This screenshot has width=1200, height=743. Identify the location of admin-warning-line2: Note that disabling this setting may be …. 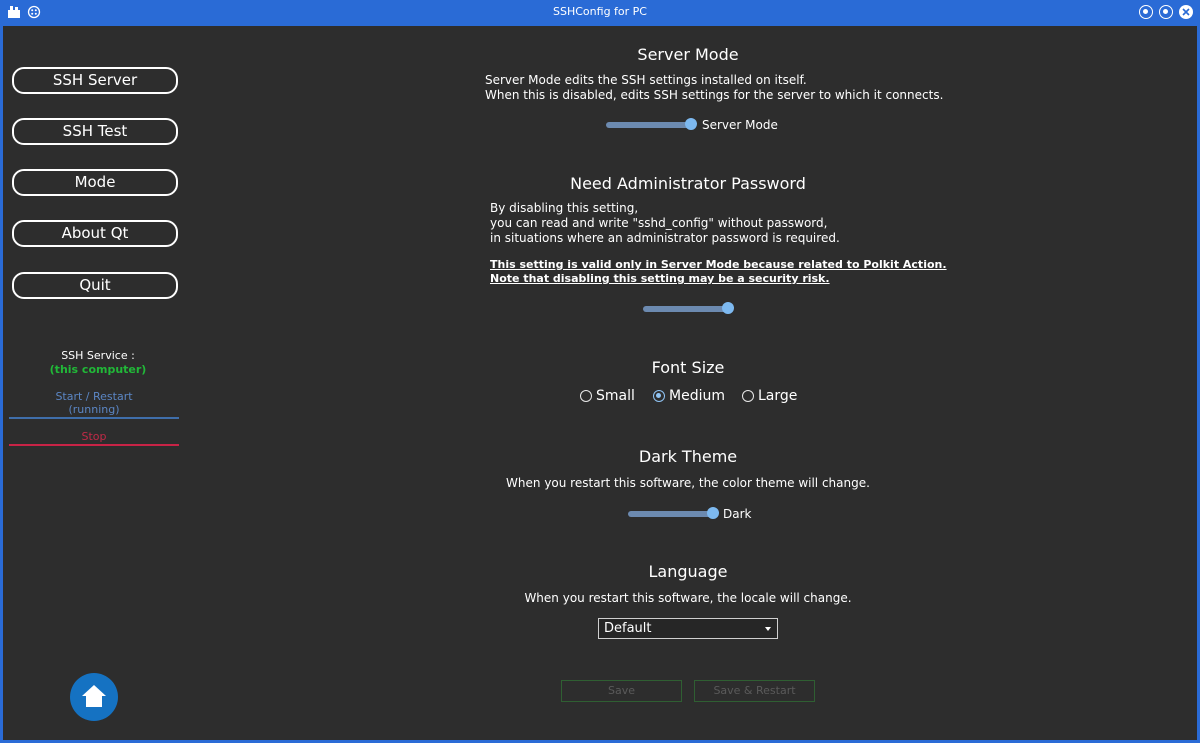
(660, 278).